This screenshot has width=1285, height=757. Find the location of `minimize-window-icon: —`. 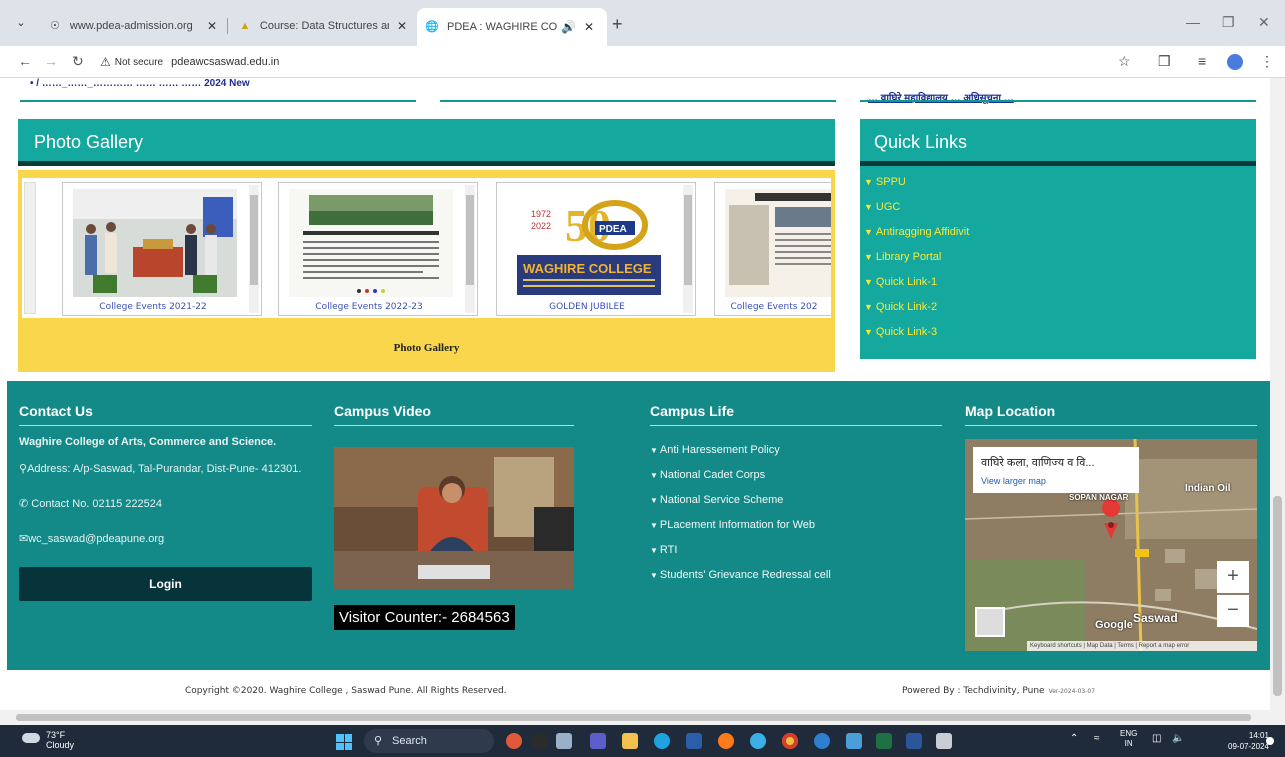

minimize-window-icon: — is located at coordinates (1193, 22).